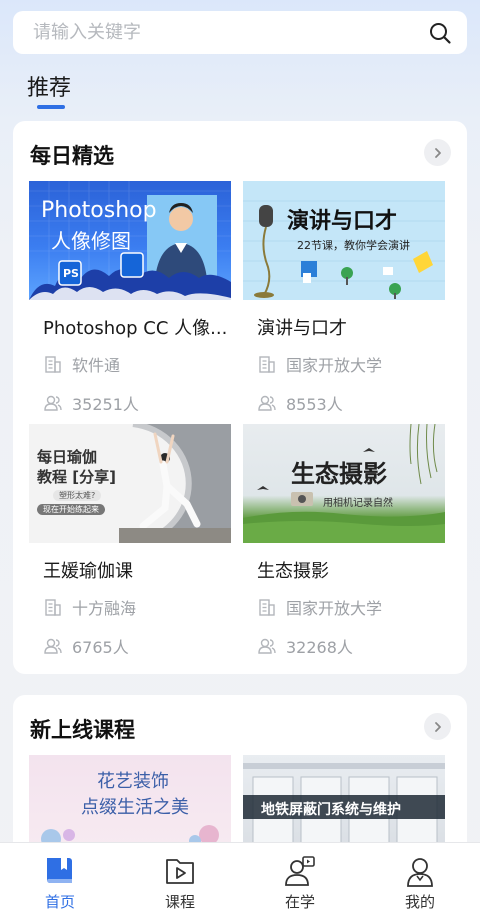 This screenshot has width=480, height=917. I want to click on section-title: 新上线课程, so click(82, 730).